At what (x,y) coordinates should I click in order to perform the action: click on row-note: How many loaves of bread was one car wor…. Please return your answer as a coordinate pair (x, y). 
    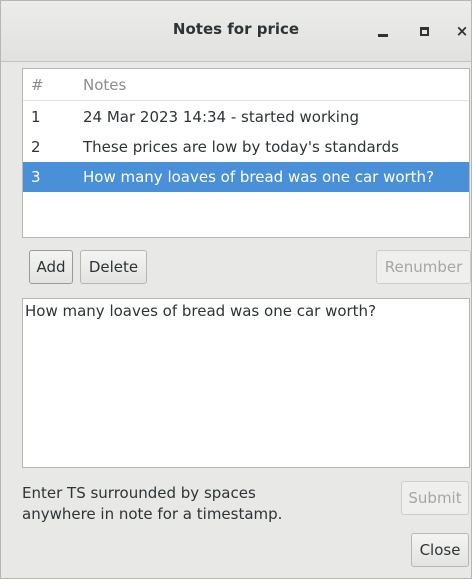
    Looking at the image, I should click on (259, 177).